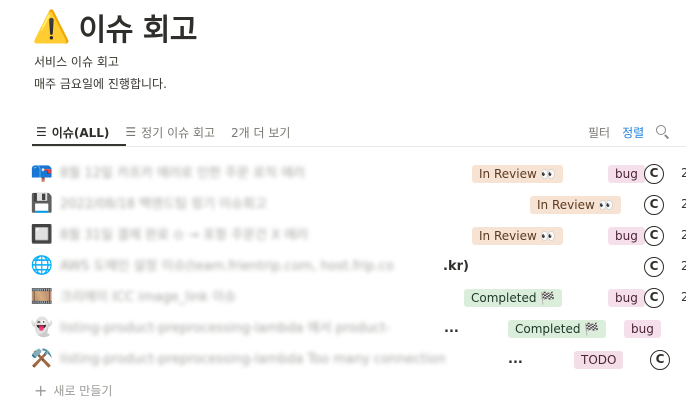 The height and width of the screenshot is (414, 686). Describe the element at coordinates (138, 27) in the screenshot. I see `page-title-text: 이슈 회고` at that location.